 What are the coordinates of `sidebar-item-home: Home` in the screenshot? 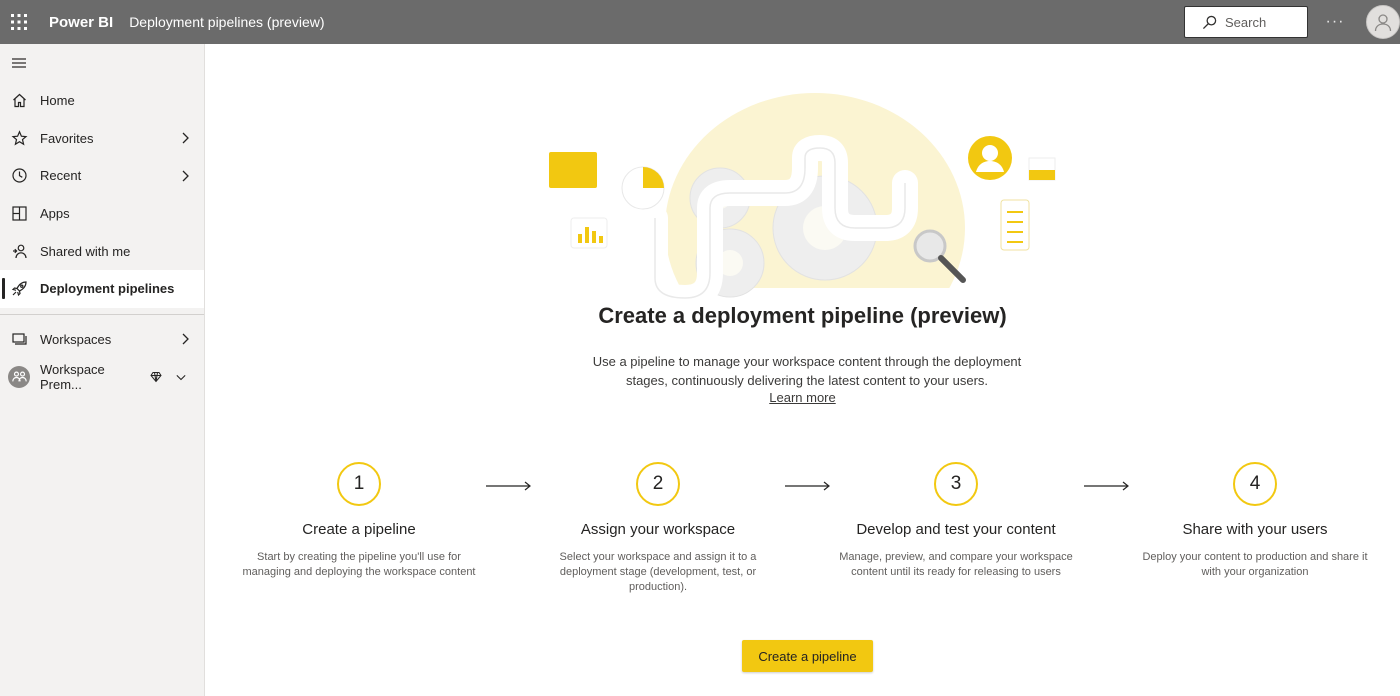 It's located at (102, 101).